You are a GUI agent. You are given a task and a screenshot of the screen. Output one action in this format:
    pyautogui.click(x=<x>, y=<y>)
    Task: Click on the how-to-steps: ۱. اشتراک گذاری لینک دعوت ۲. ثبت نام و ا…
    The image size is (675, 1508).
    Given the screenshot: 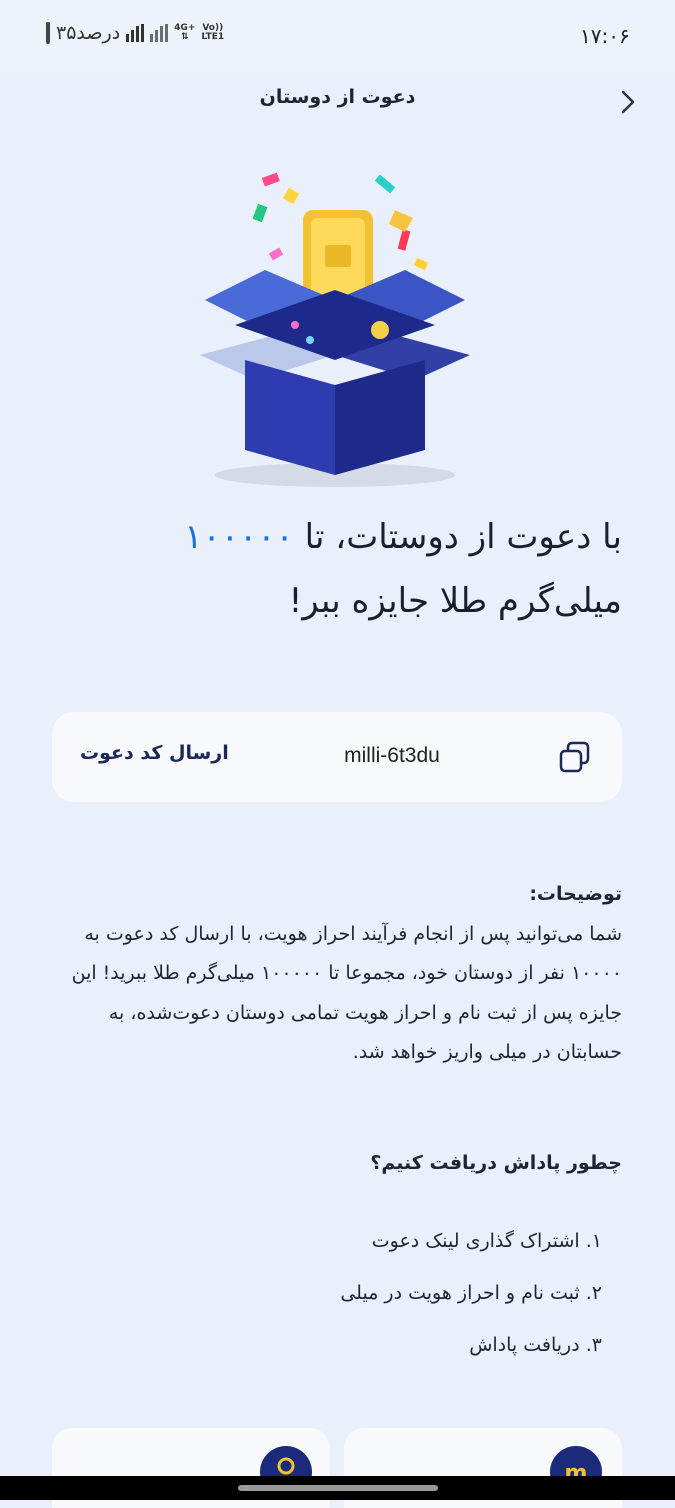 What is the action you would take?
    pyautogui.click(x=327, y=1293)
    